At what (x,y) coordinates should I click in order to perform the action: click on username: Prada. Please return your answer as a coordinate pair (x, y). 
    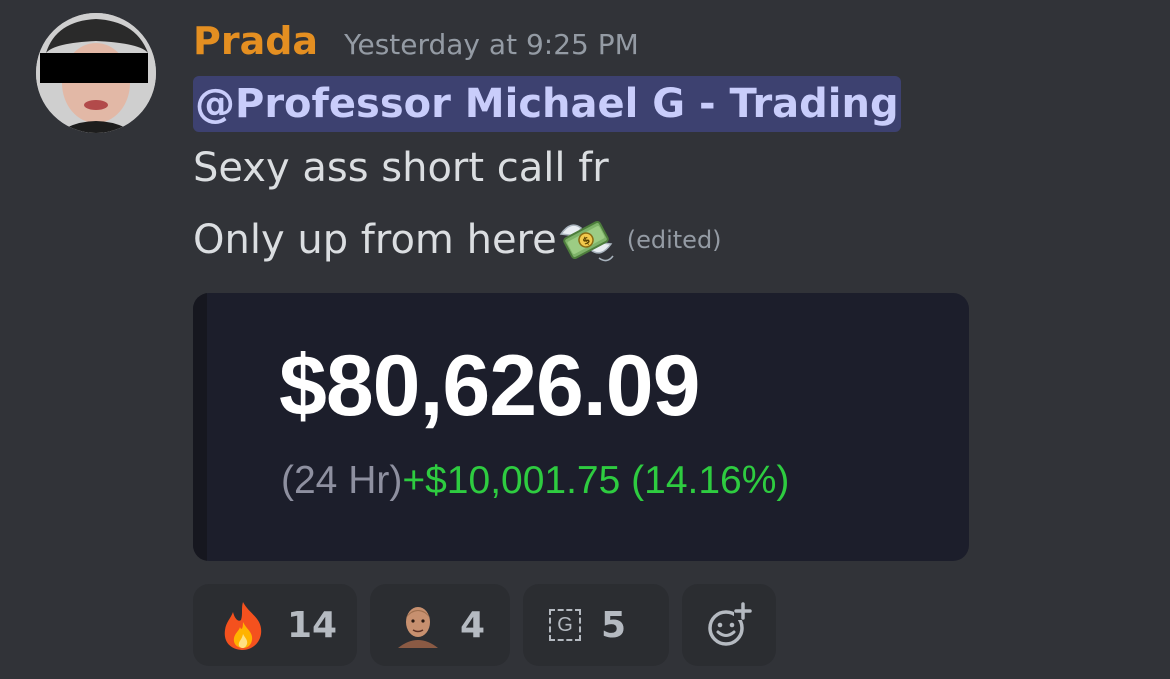
    Looking at the image, I should click on (255, 41).